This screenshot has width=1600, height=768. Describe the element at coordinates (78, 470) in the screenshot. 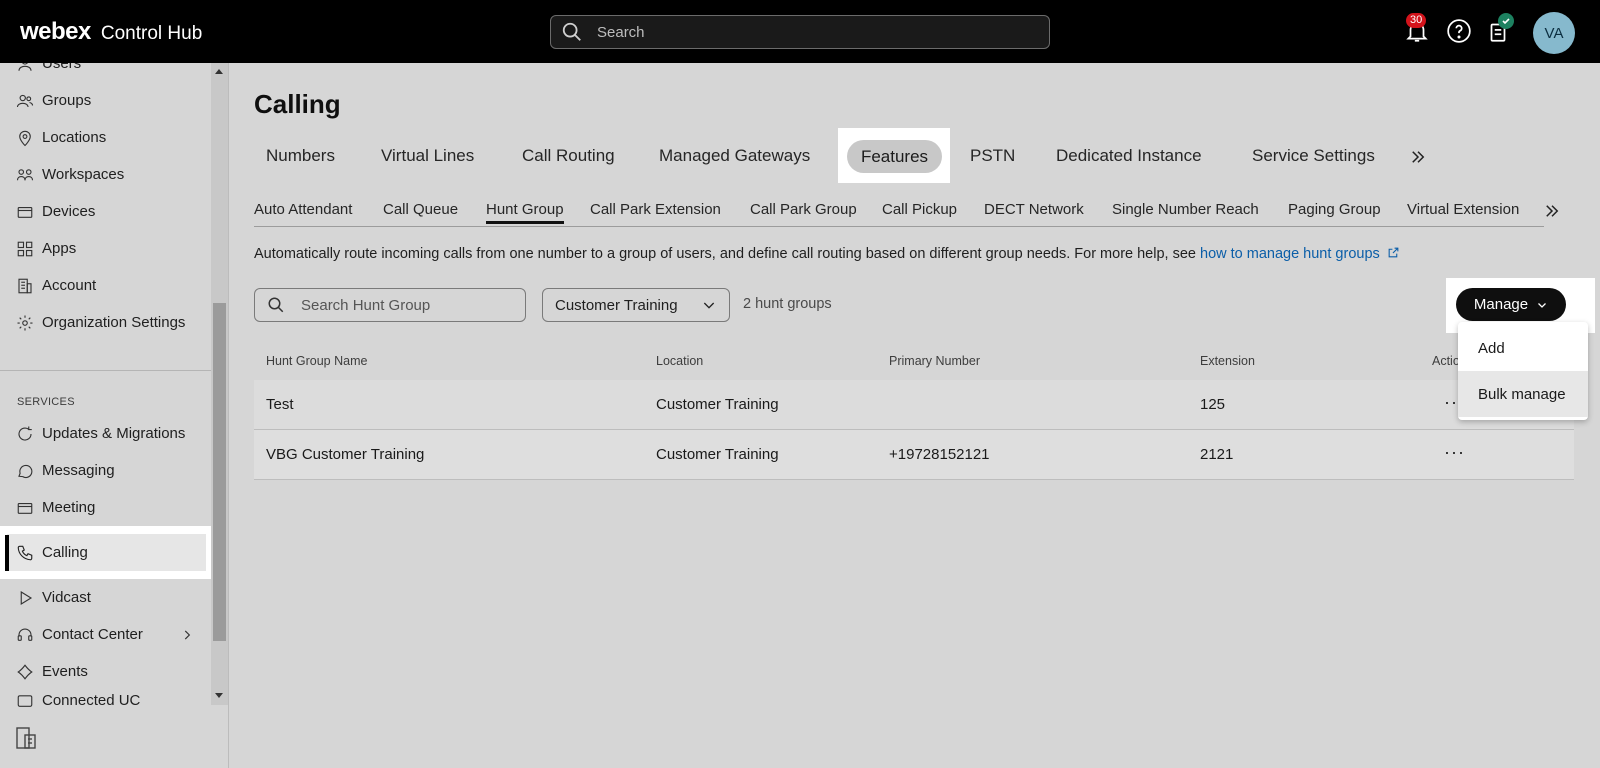

I see `sidebar-item-label: Messaging` at that location.